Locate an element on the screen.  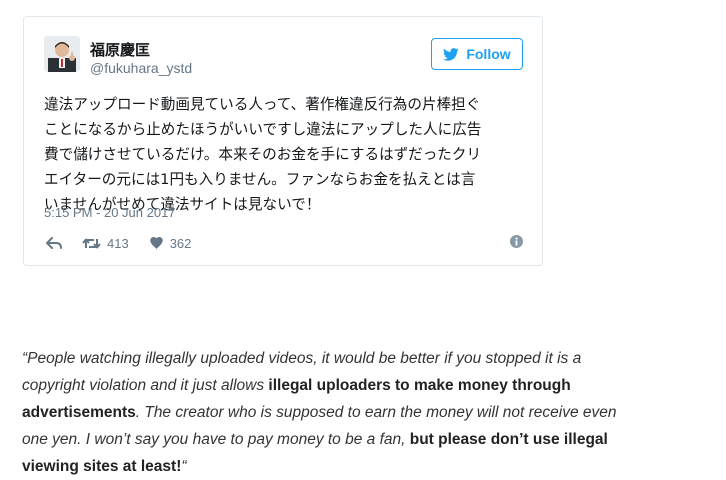
retweet-button: 413 is located at coordinates (105, 243).